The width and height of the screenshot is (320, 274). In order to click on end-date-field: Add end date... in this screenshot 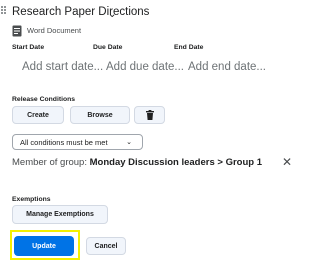, I will do `click(227, 67)`.